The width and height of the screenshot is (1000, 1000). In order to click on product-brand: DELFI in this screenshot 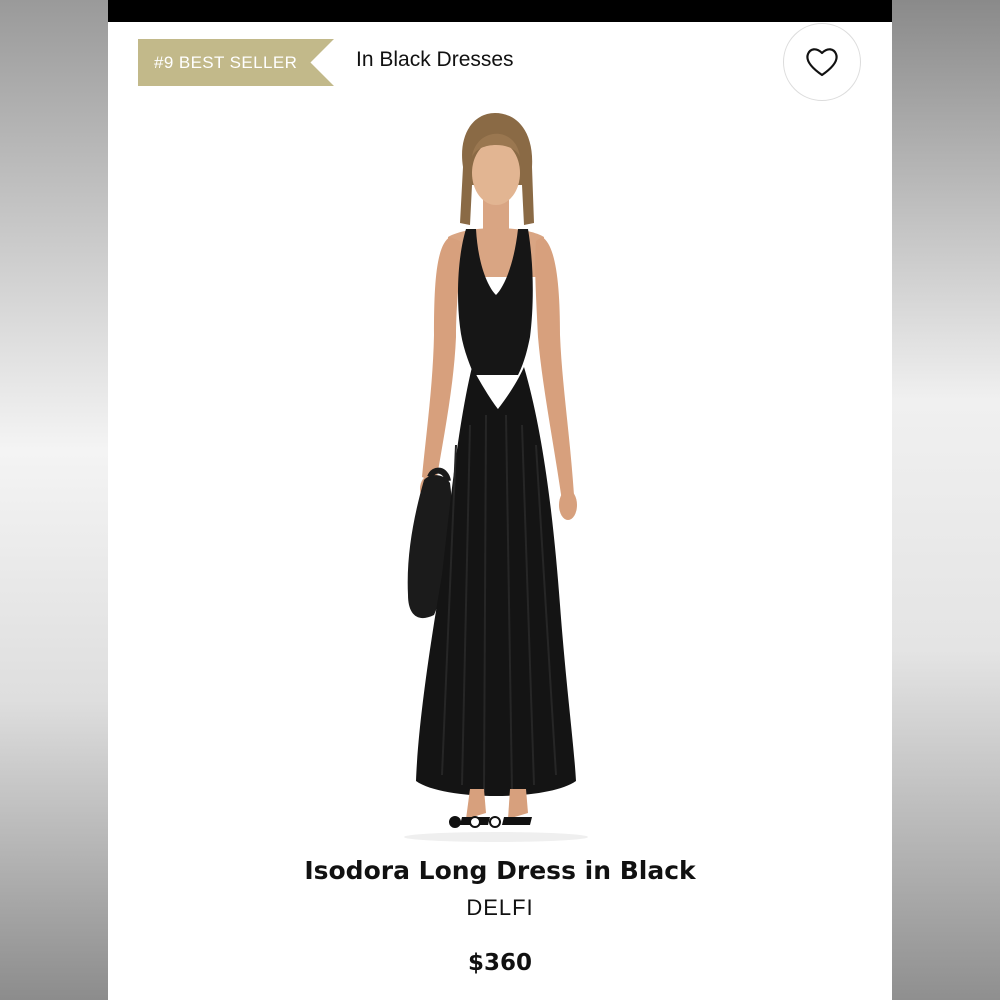, I will do `click(500, 908)`.